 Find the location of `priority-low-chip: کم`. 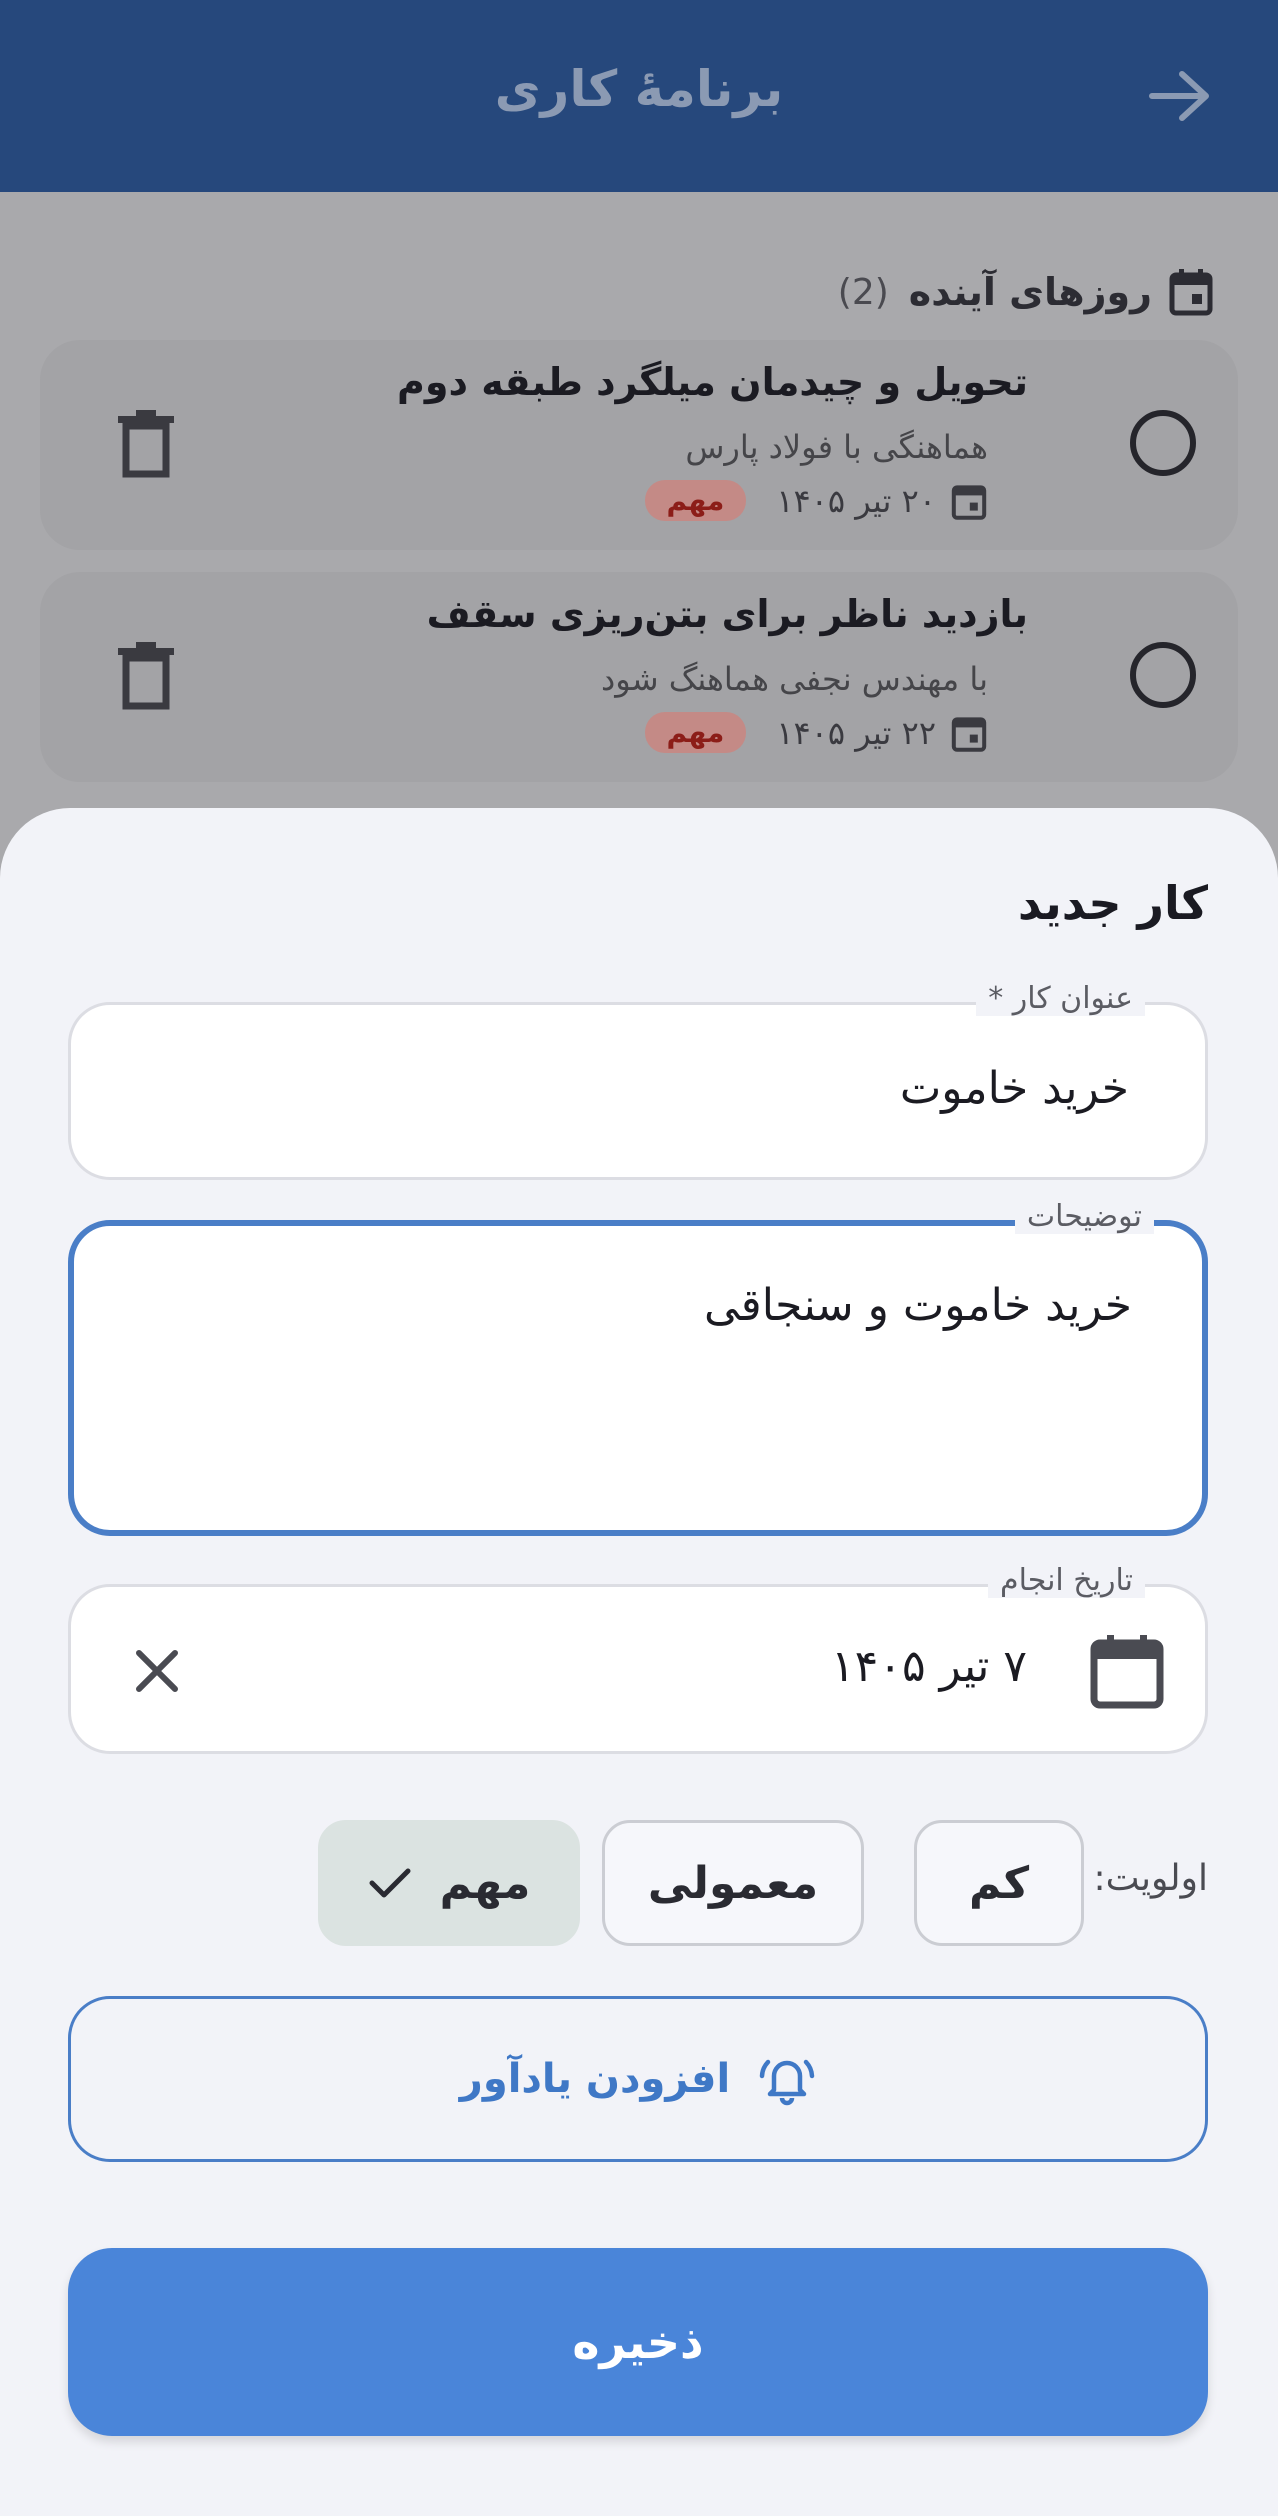

priority-low-chip: کم is located at coordinates (999, 1883).